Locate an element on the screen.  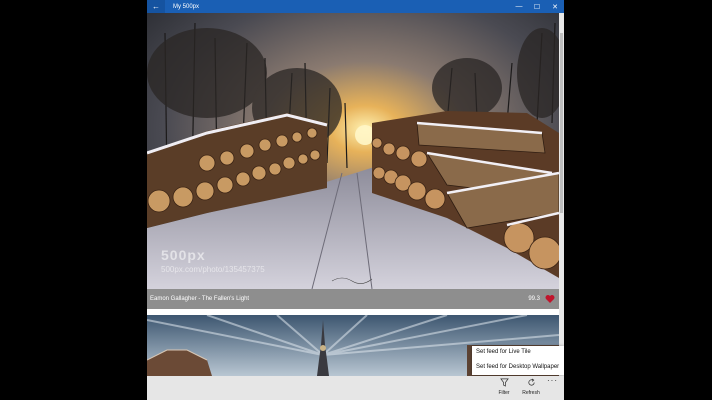
back-button: ← is located at coordinates (156, 6).